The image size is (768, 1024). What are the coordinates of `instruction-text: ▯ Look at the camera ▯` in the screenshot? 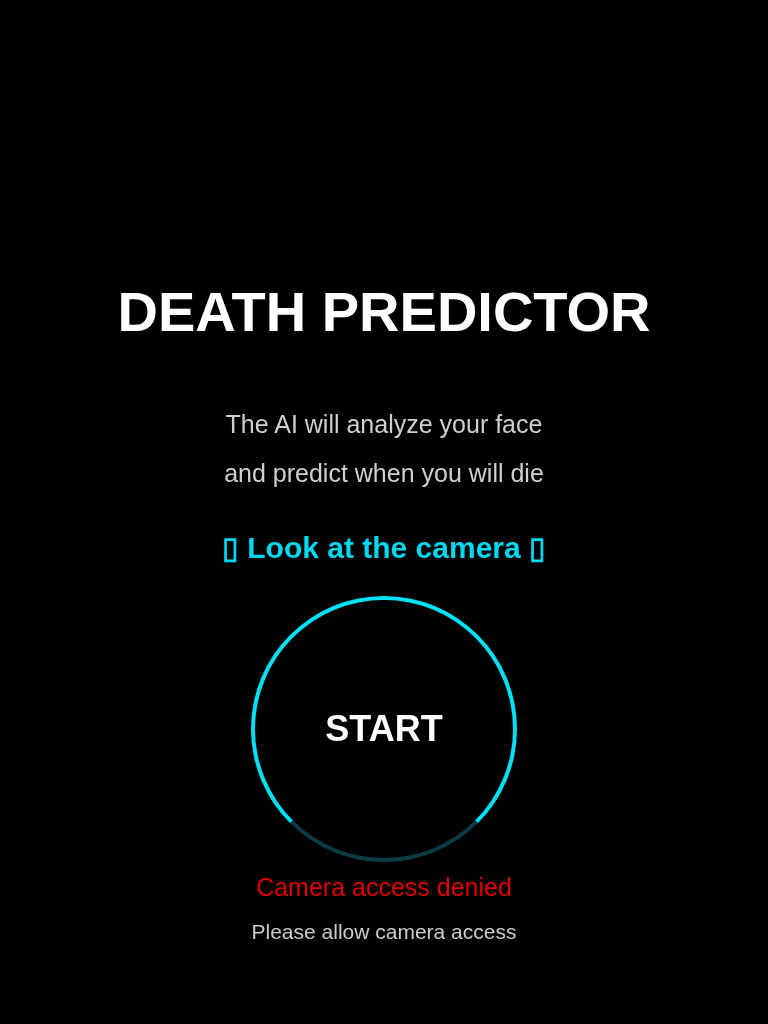 It's located at (384, 548).